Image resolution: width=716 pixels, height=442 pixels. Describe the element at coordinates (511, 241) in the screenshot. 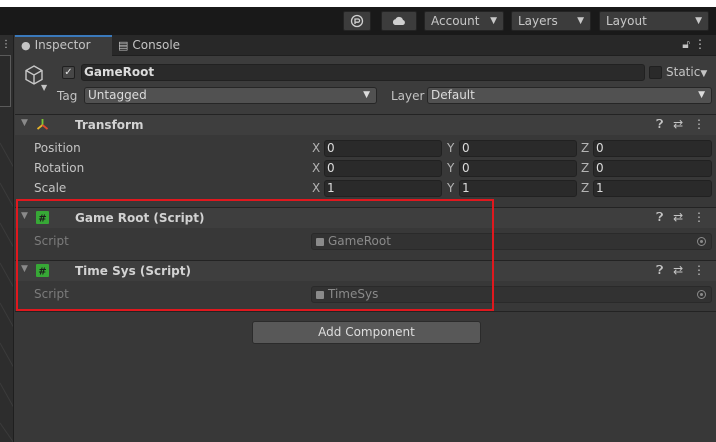

I see `gameroot-script-field: GameRoot` at that location.